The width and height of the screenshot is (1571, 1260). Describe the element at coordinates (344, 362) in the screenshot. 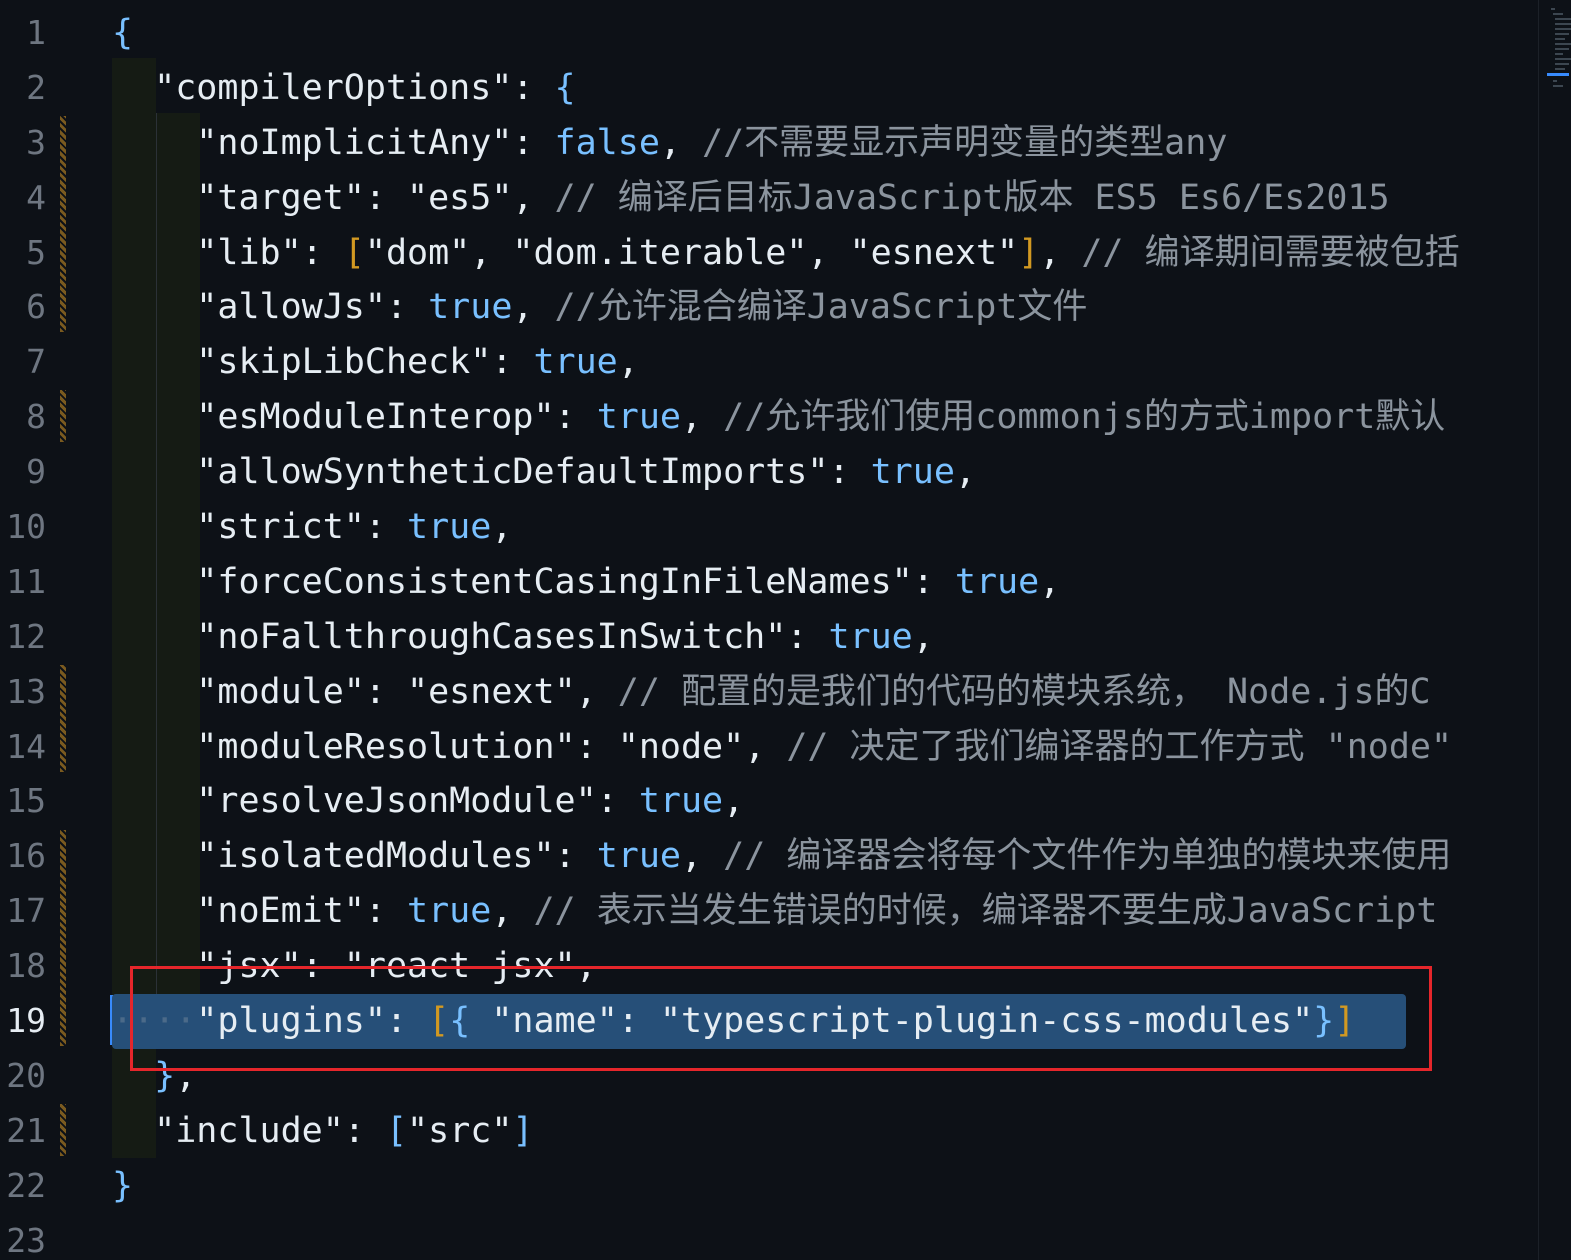

I see `json-key: "skipLibCheck"` at that location.